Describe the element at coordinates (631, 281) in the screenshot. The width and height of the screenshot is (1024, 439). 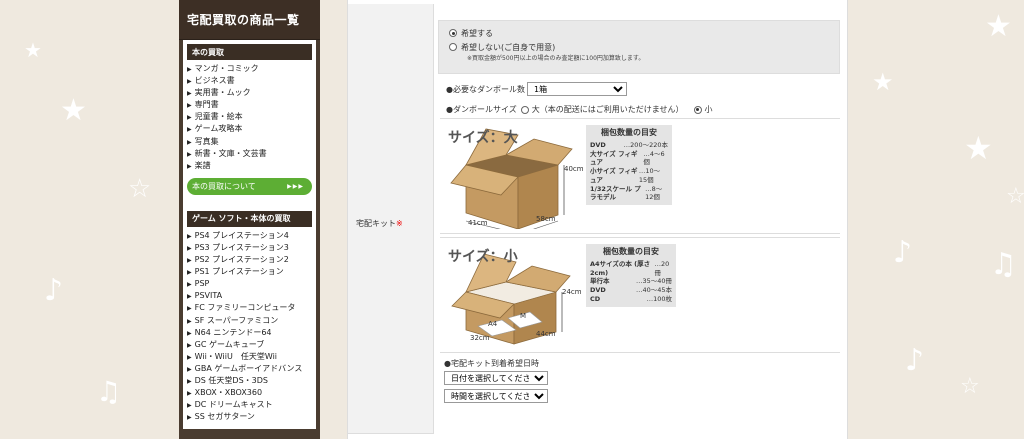
I see `guide-row: 単行本 …35〜40冊` at that location.